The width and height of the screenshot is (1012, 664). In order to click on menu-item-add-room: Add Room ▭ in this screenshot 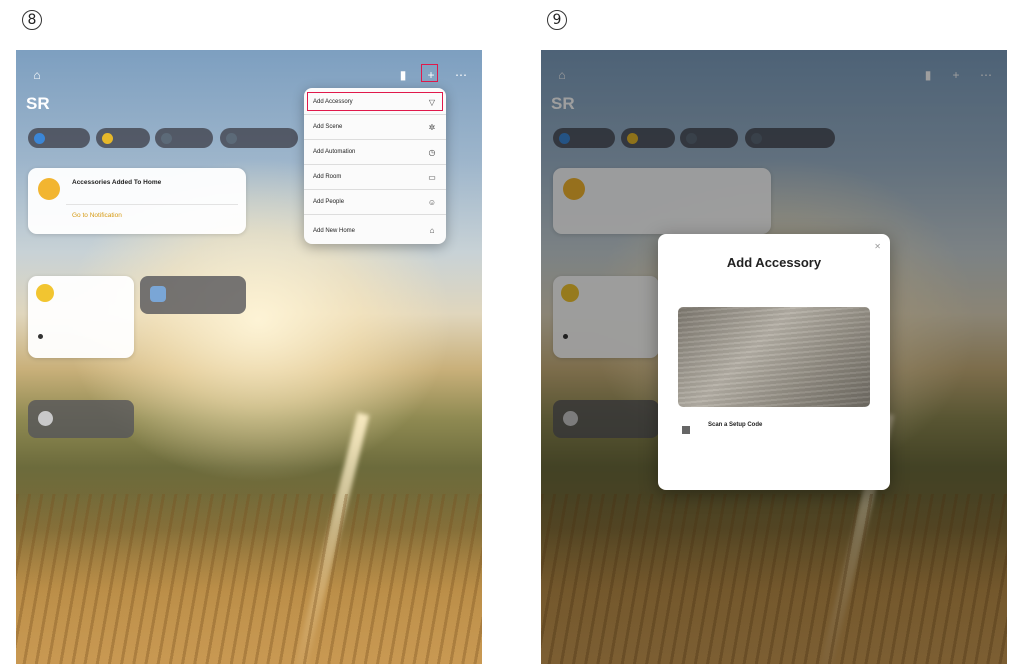, I will do `click(375, 177)`.